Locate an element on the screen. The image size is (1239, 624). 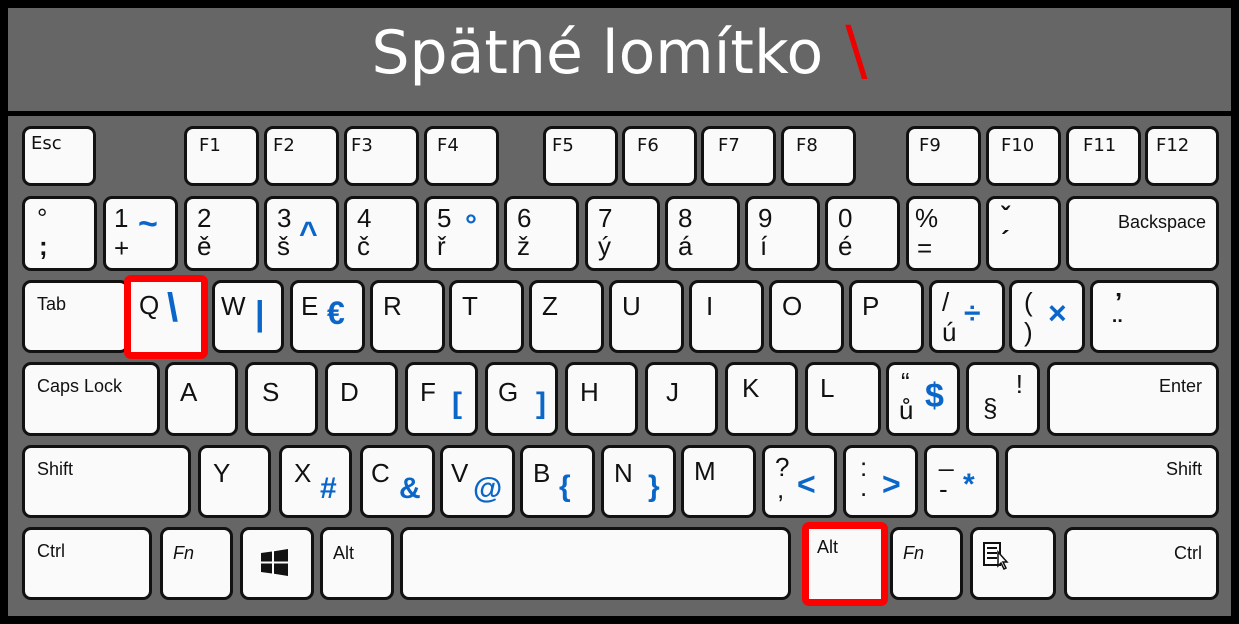
key-uacute: / ú ÷ is located at coordinates (967, 316).